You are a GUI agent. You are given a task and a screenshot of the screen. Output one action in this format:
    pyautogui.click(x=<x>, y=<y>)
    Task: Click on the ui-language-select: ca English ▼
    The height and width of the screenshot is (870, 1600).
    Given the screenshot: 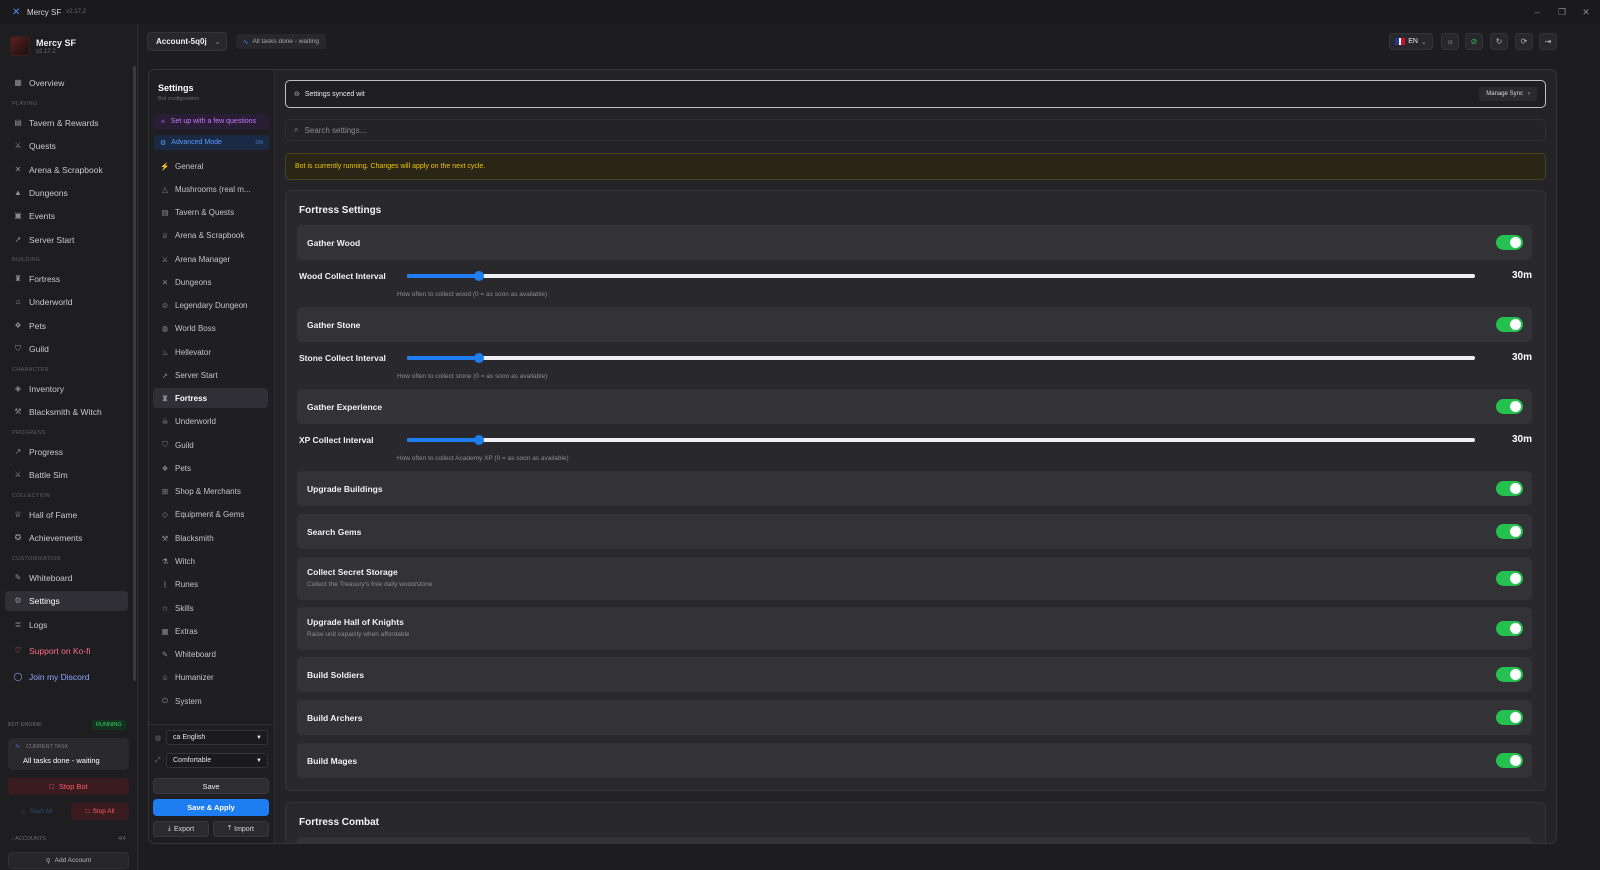 What is the action you would take?
    pyautogui.click(x=217, y=737)
    